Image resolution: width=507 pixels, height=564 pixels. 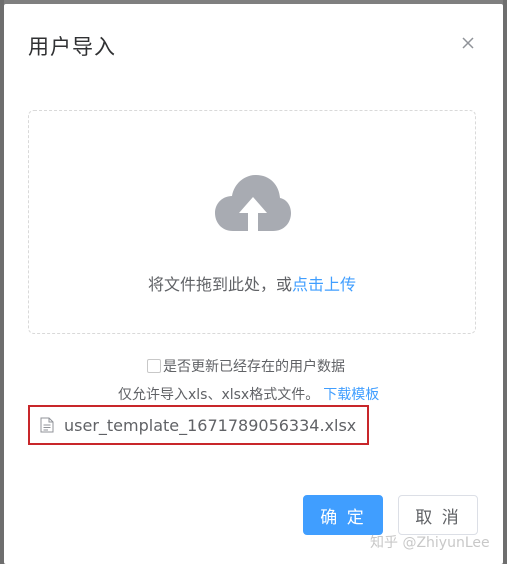 I want to click on click-upload-link: 点击上传, so click(x=324, y=284).